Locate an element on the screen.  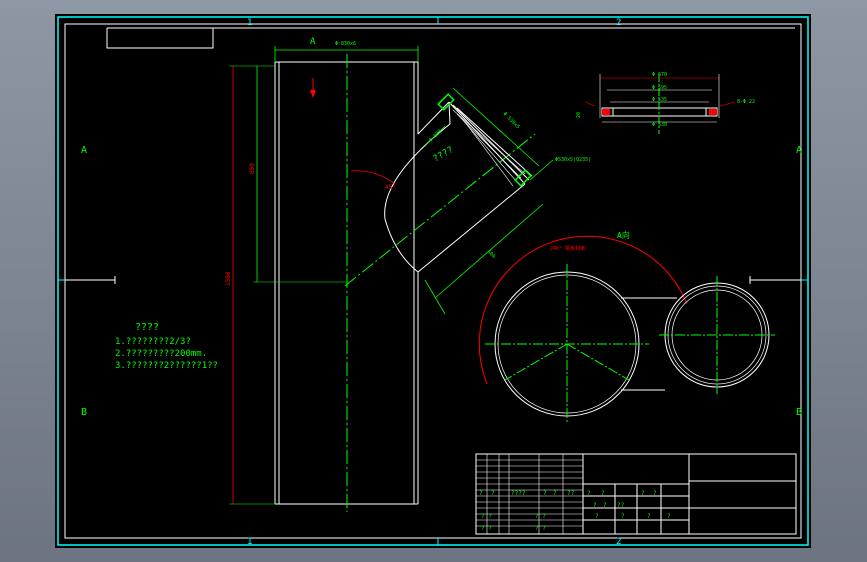
flange-detail: Φ 670 Φ 595 Φ 535 Φ 530 8-Φ 22 20 is located at coordinates (665, 103).